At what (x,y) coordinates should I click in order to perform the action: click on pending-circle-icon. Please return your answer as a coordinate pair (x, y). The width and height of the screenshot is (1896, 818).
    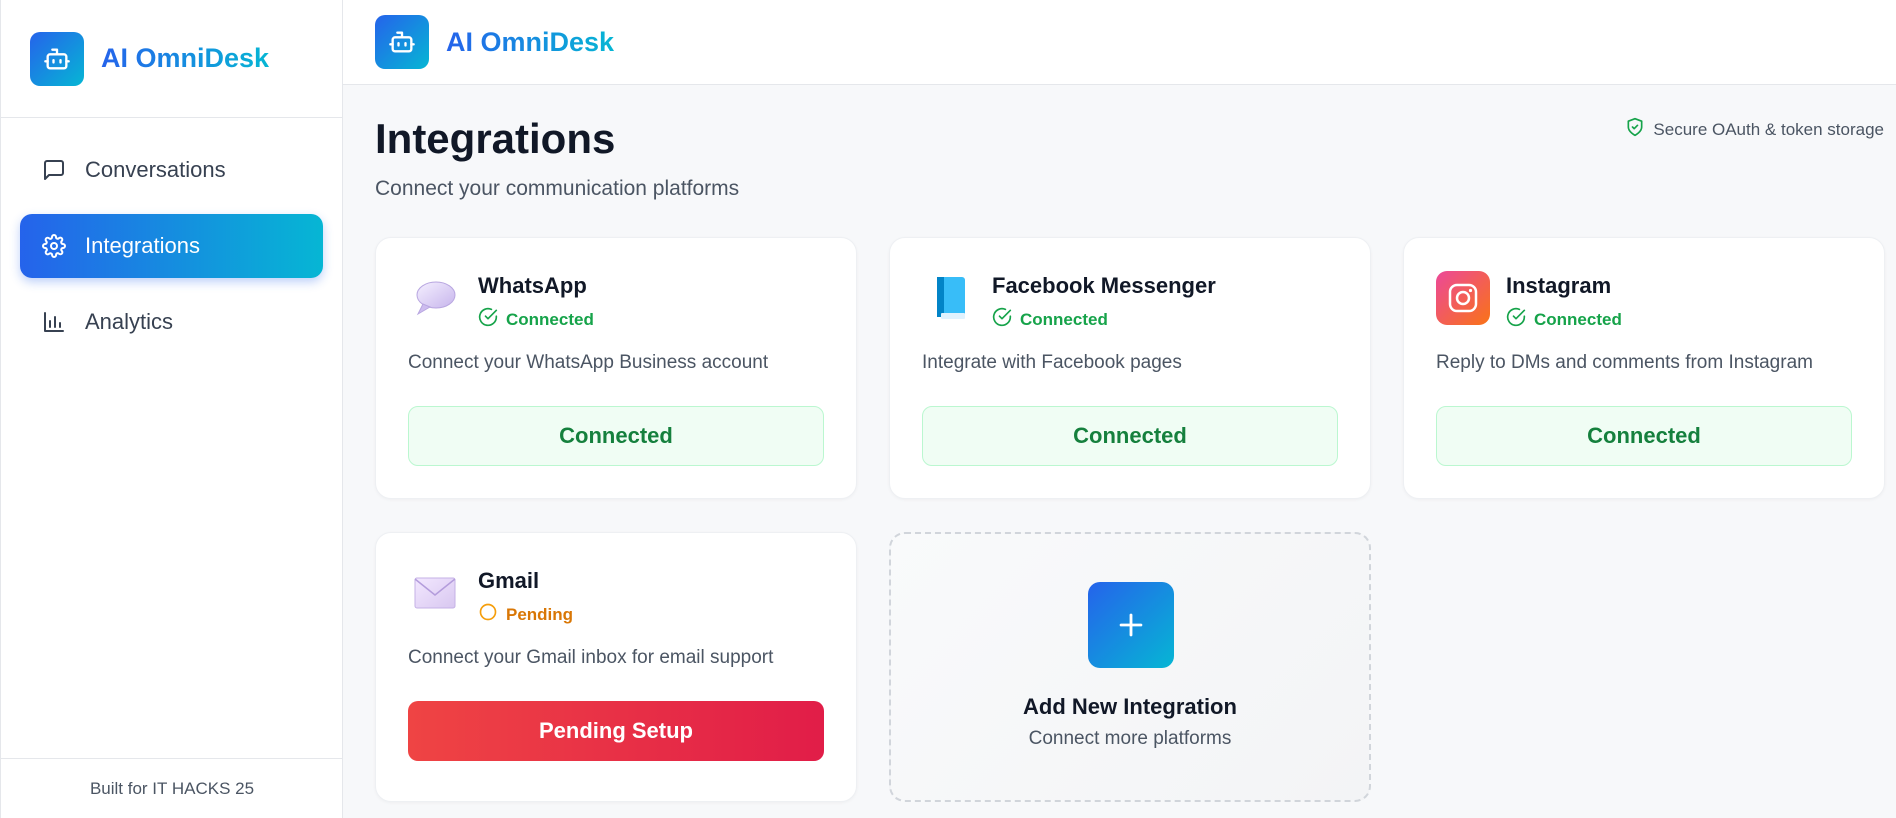
    Looking at the image, I should click on (488, 614).